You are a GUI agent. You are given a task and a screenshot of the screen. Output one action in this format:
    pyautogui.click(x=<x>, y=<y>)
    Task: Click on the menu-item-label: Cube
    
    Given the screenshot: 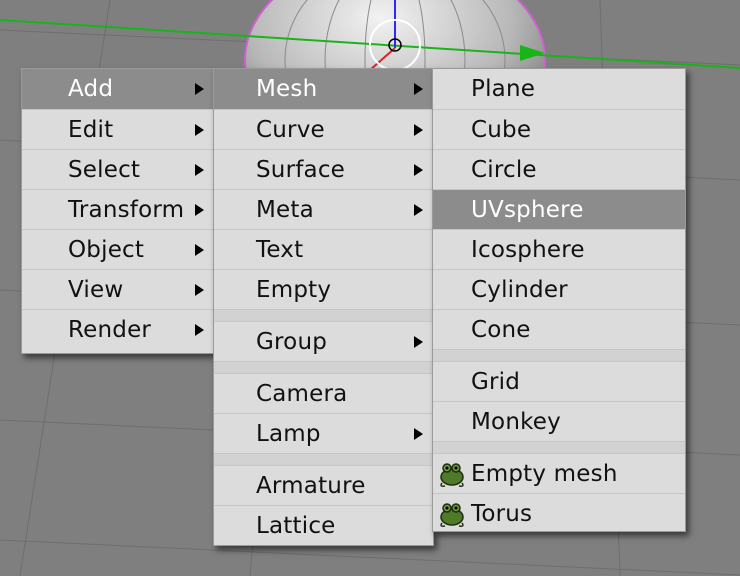 What is the action you would take?
    pyautogui.click(x=501, y=129)
    